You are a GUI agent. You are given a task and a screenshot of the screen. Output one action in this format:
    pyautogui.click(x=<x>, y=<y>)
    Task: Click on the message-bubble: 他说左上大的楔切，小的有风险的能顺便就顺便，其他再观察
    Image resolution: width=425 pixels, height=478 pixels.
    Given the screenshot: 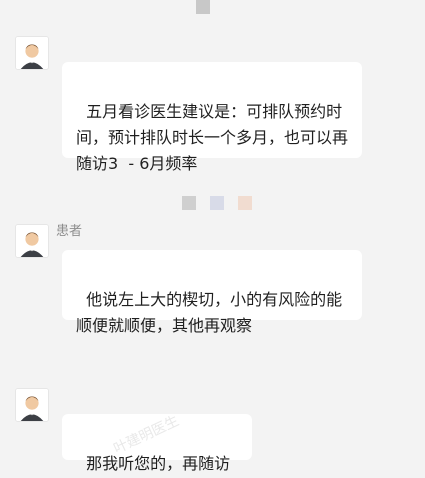 What is the action you would take?
    pyautogui.click(x=212, y=292)
    